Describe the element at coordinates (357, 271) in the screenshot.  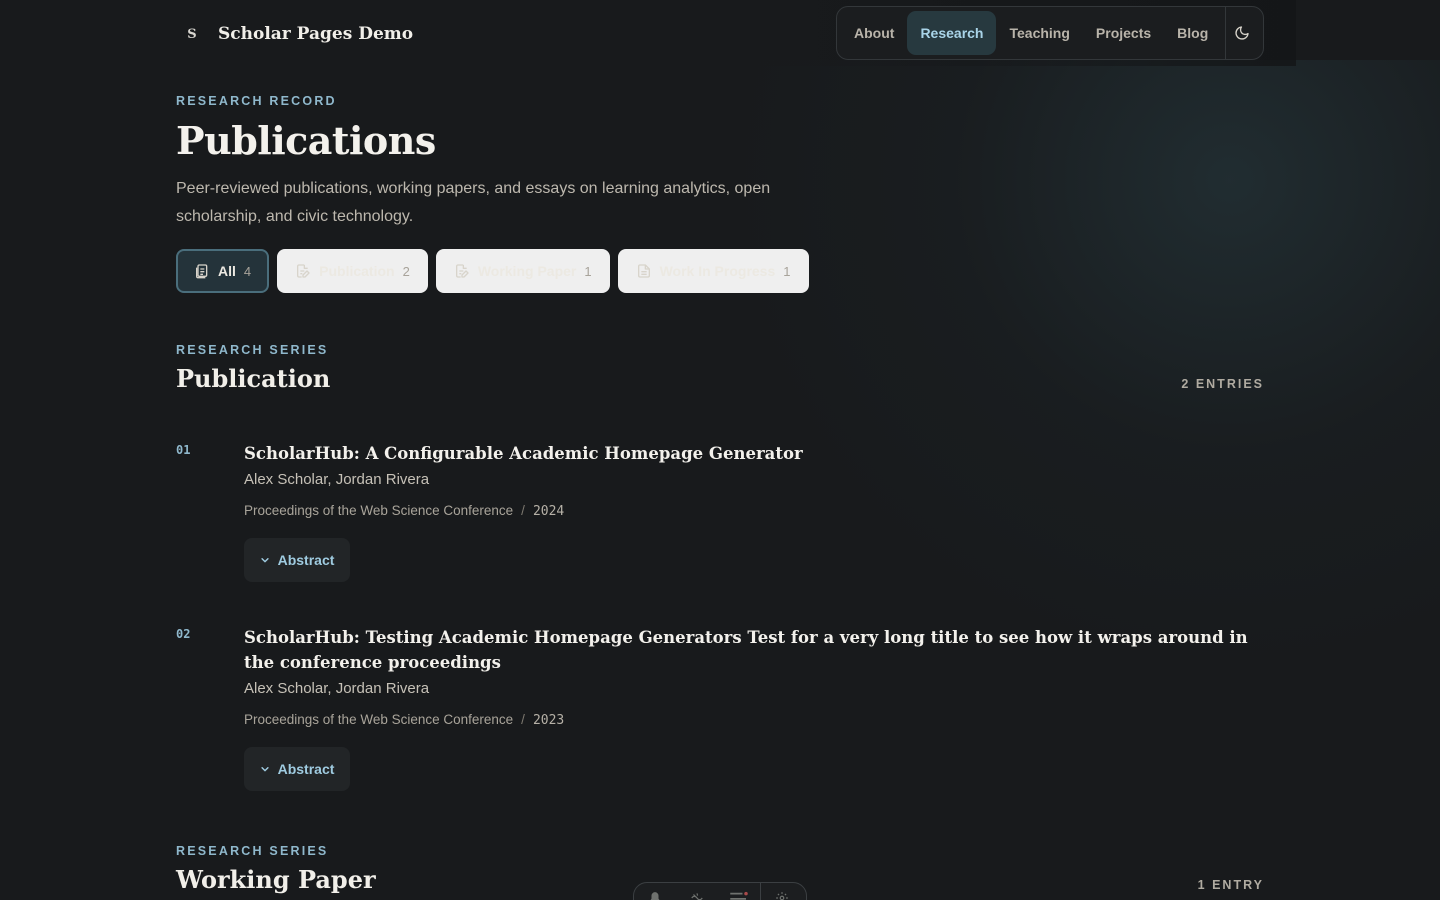
I see `filter-label: Publication` at that location.